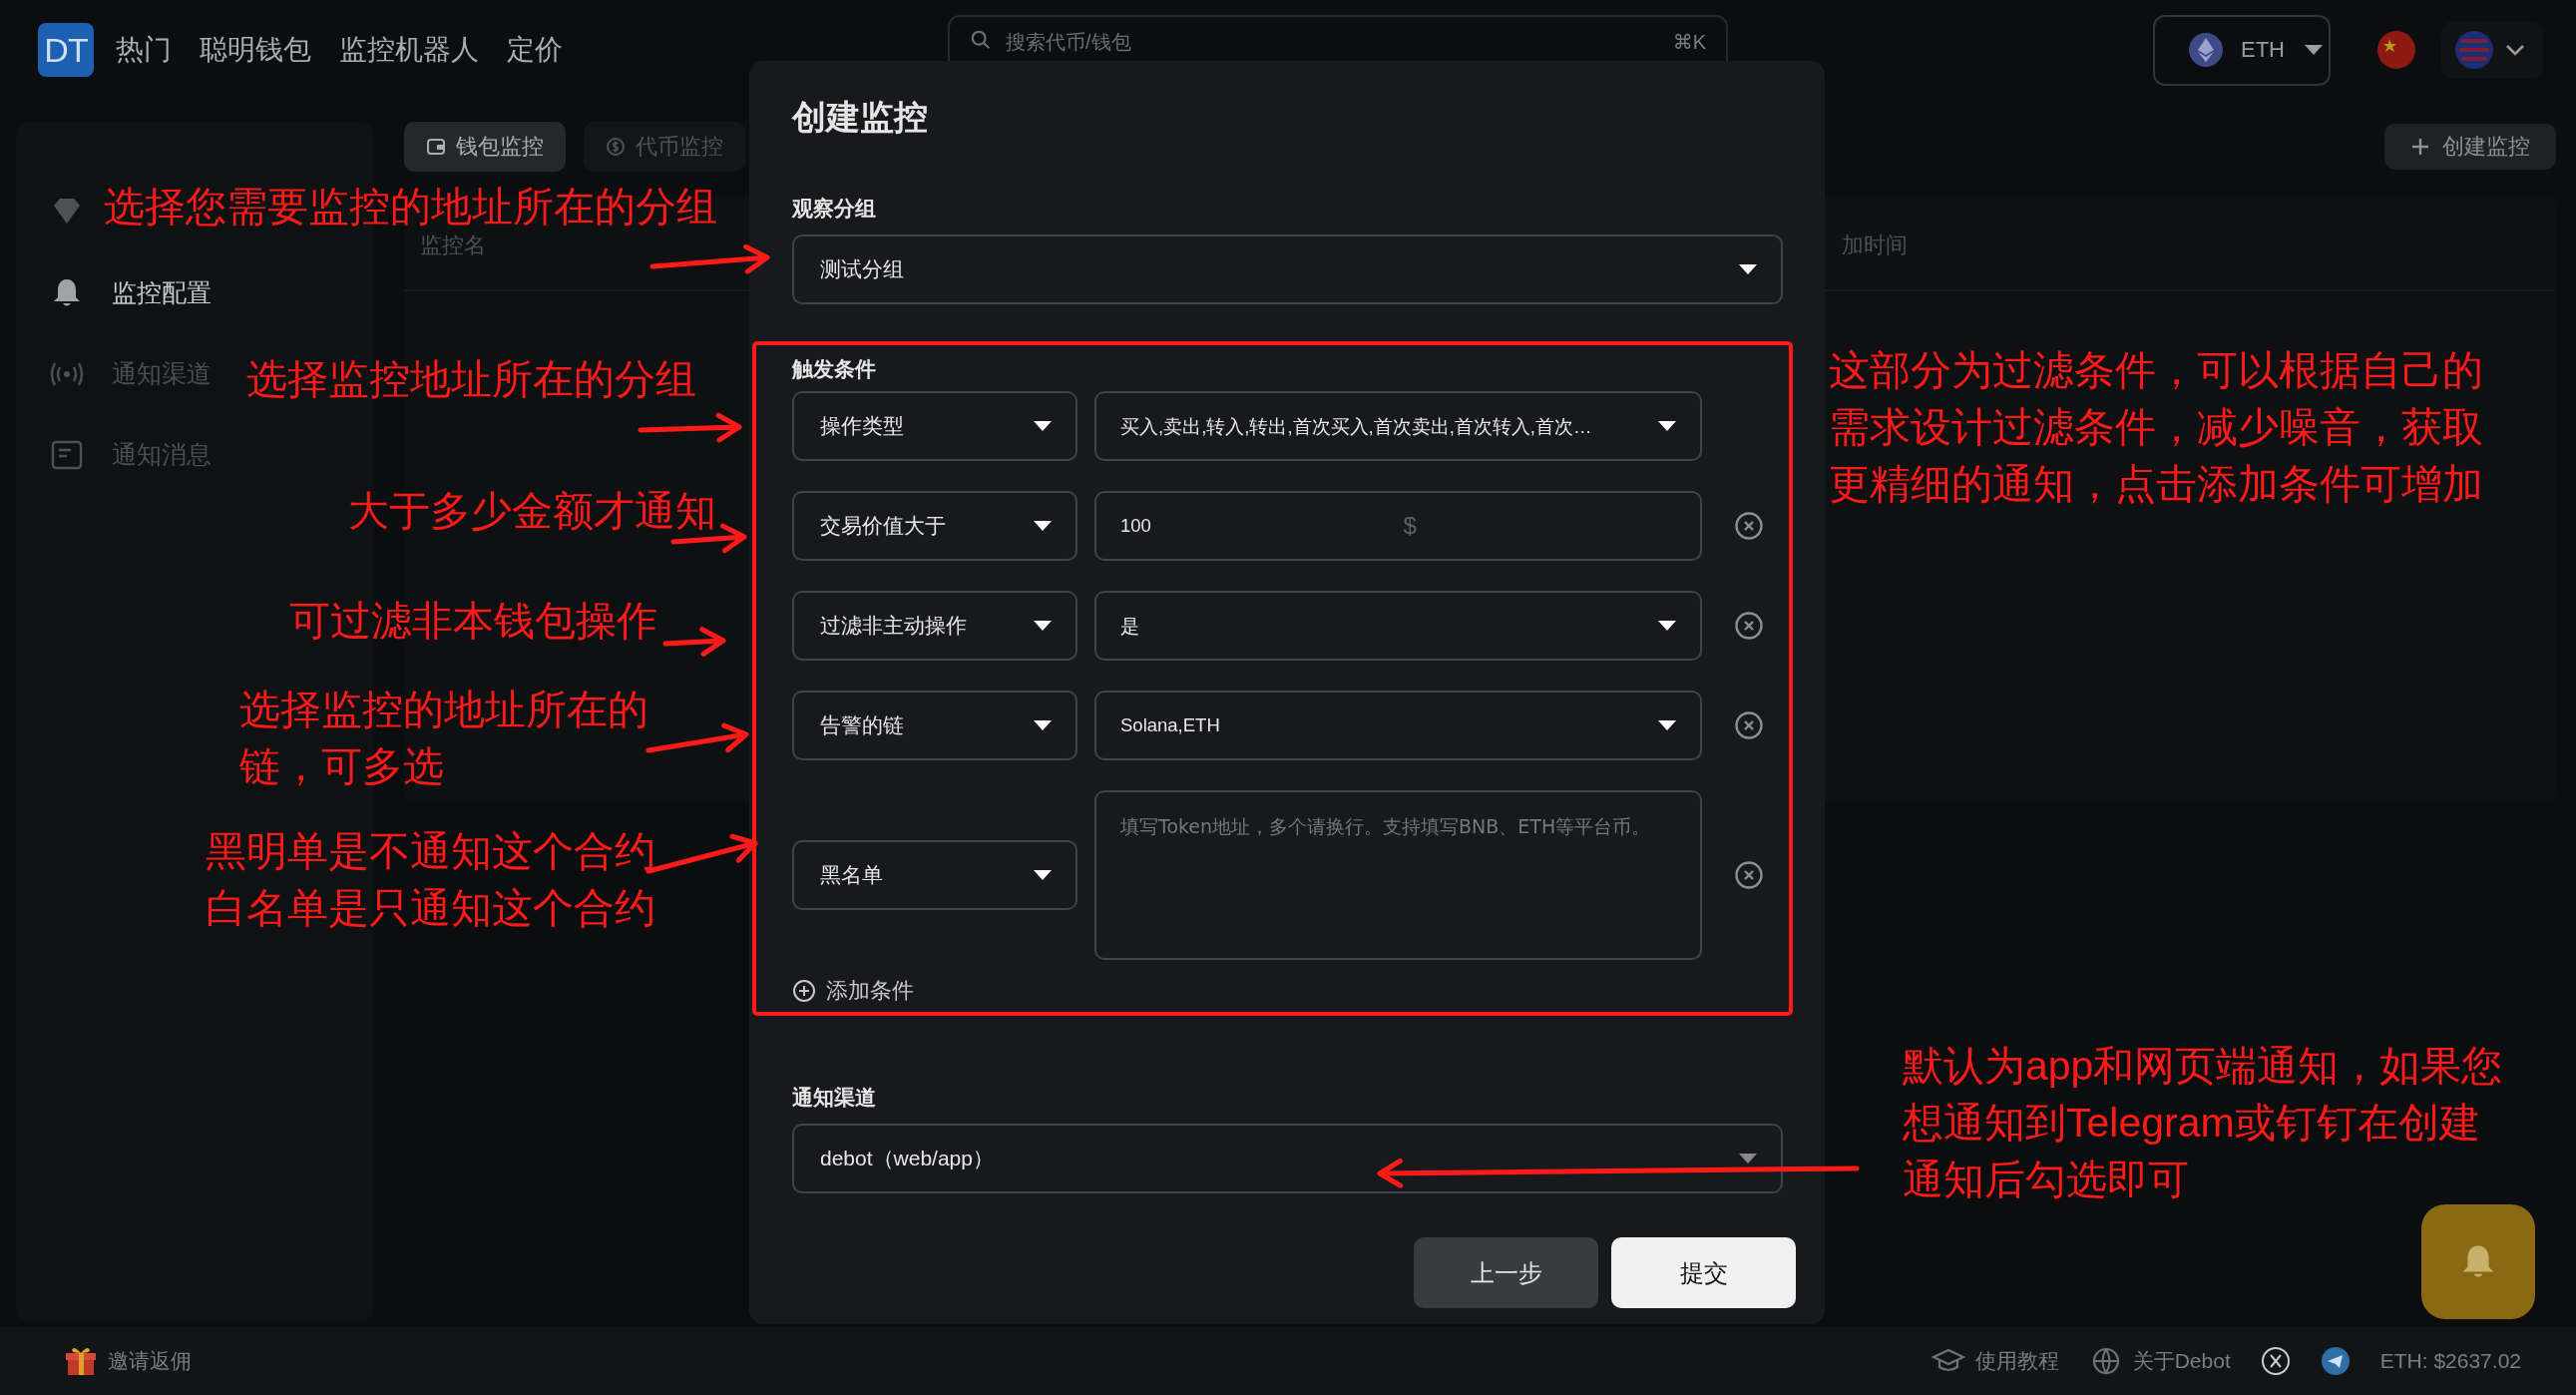 The height and width of the screenshot is (1395, 2576). I want to click on annotation-text: 默认为app和网页端通知，如果您, so click(2203, 1066).